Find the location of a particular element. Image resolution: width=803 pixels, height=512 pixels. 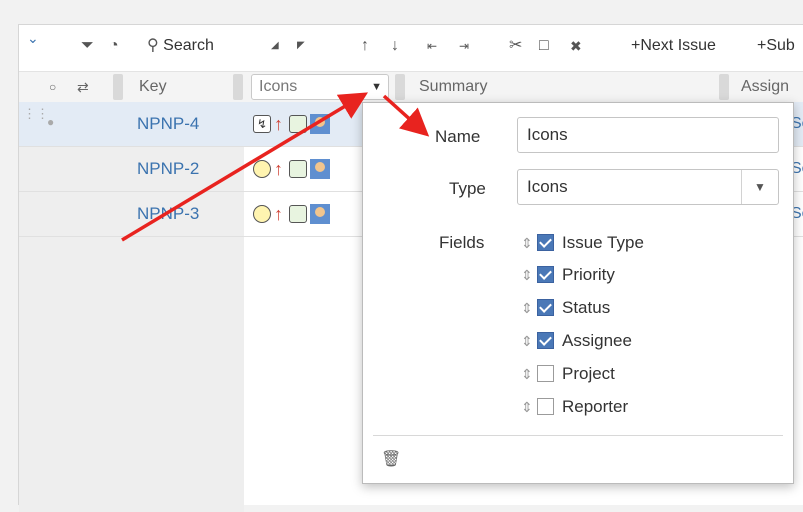

column-header-assignee: Assign is located at coordinates (765, 87).